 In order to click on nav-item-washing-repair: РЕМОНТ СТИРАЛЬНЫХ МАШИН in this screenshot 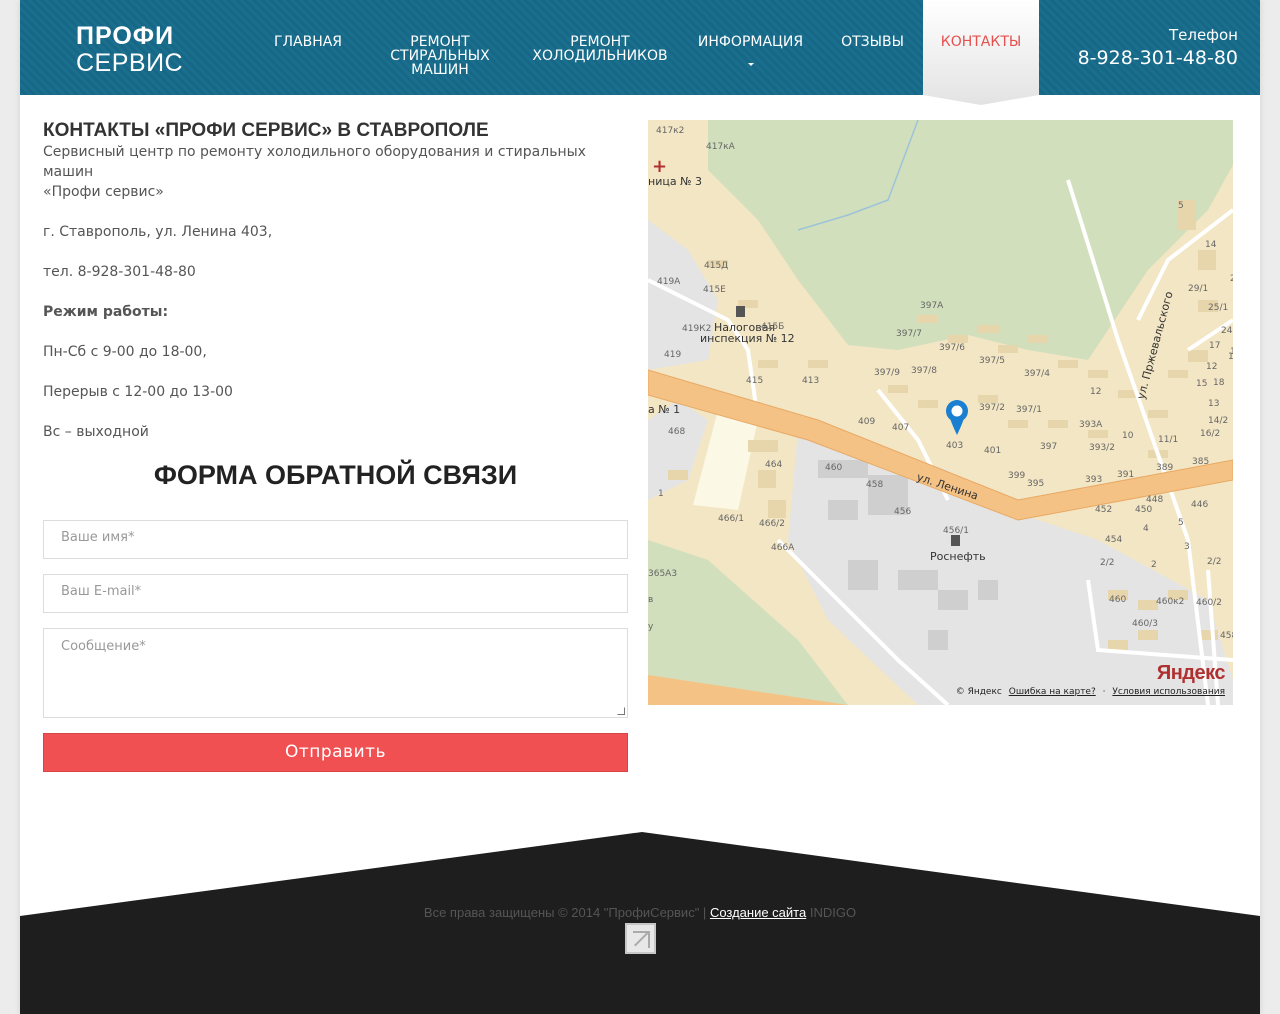, I will do `click(440, 47)`.